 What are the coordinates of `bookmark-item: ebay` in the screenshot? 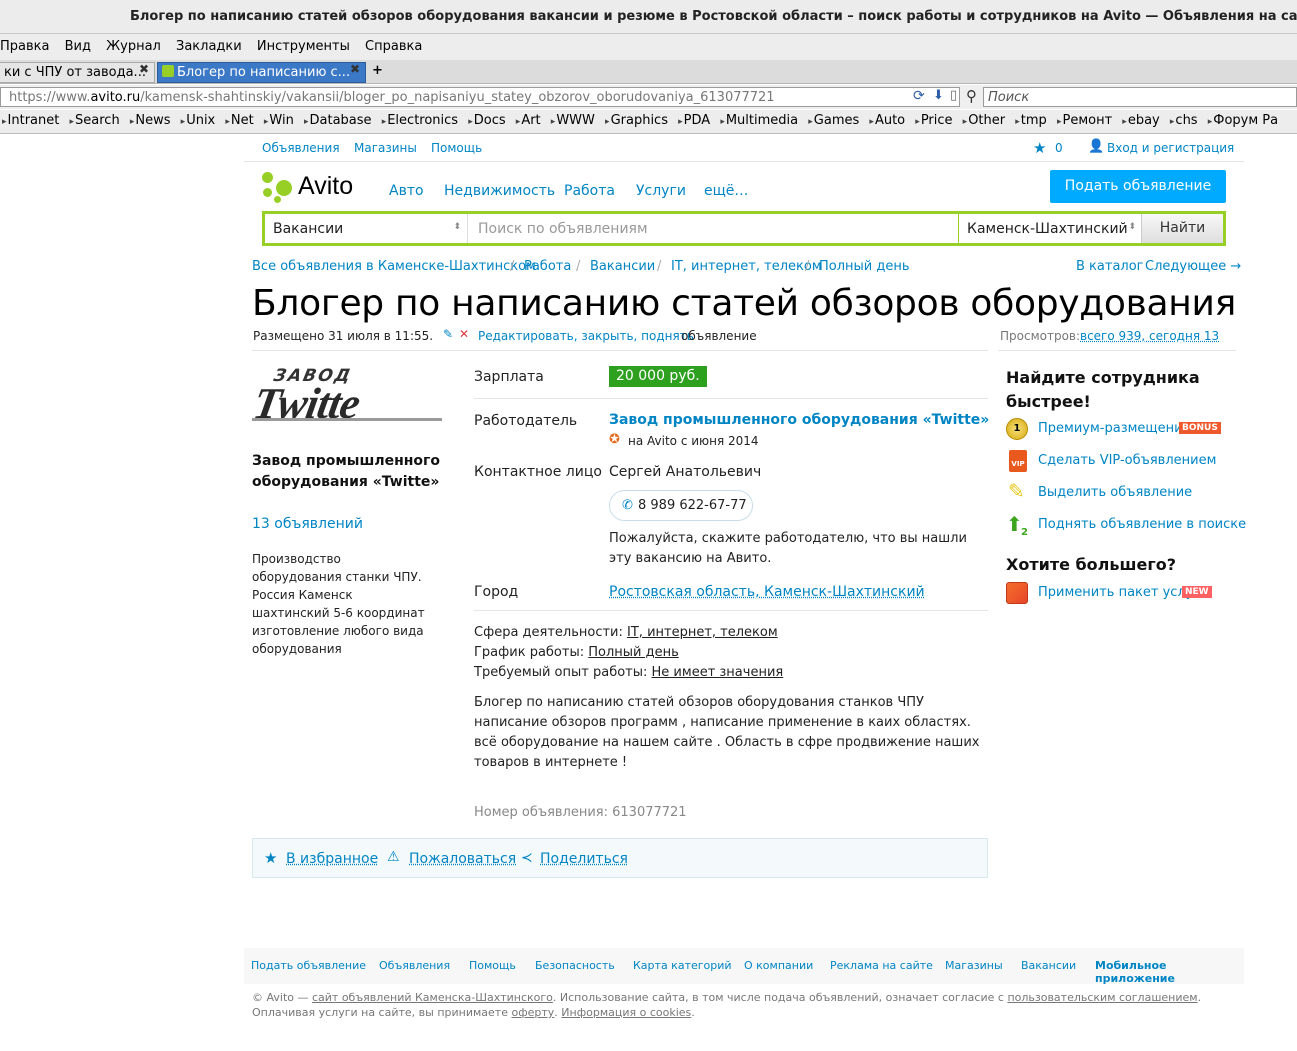 It's located at (1140, 120).